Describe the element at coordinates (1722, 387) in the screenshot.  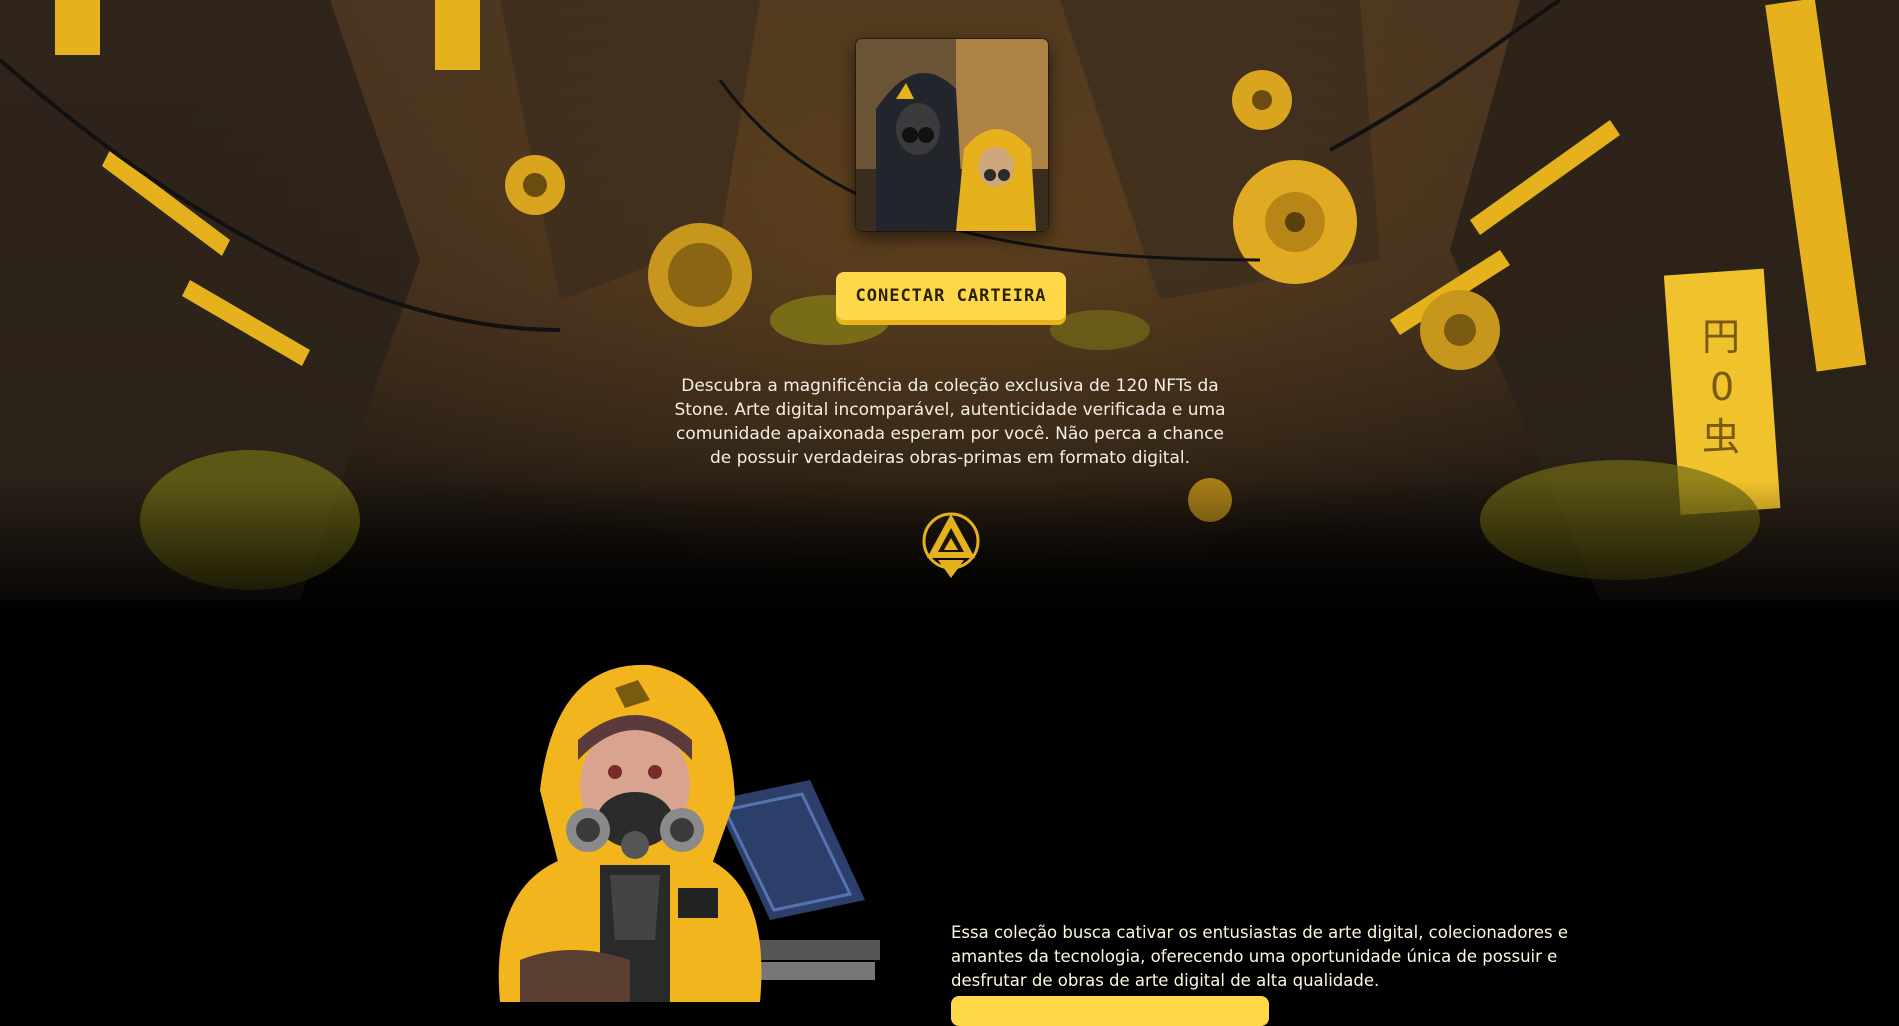
I see `svg-text: 0` at that location.